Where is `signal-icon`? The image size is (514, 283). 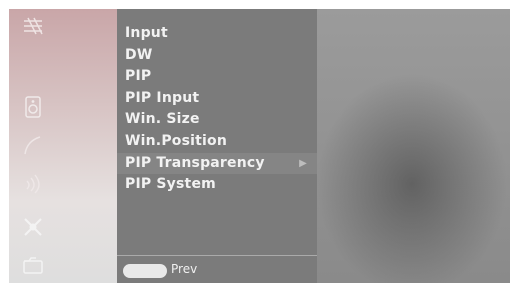
signal-icon is located at coordinates (33, 183).